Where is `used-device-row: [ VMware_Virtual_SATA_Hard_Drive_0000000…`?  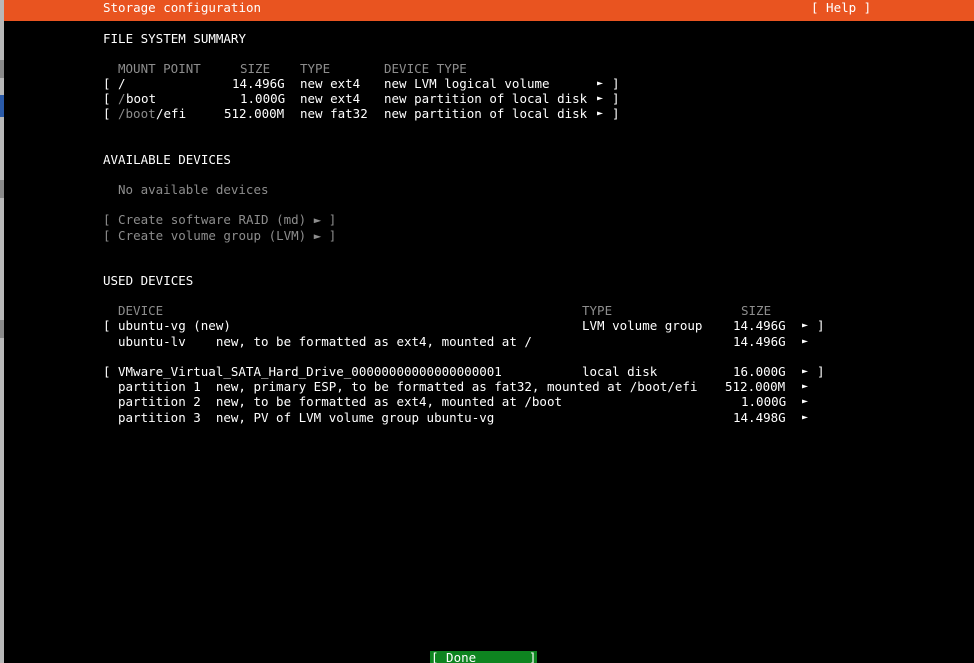
used-device-row: [ VMware_Virtual_SATA_Hard_Drive_0000000… is located at coordinates (465, 371).